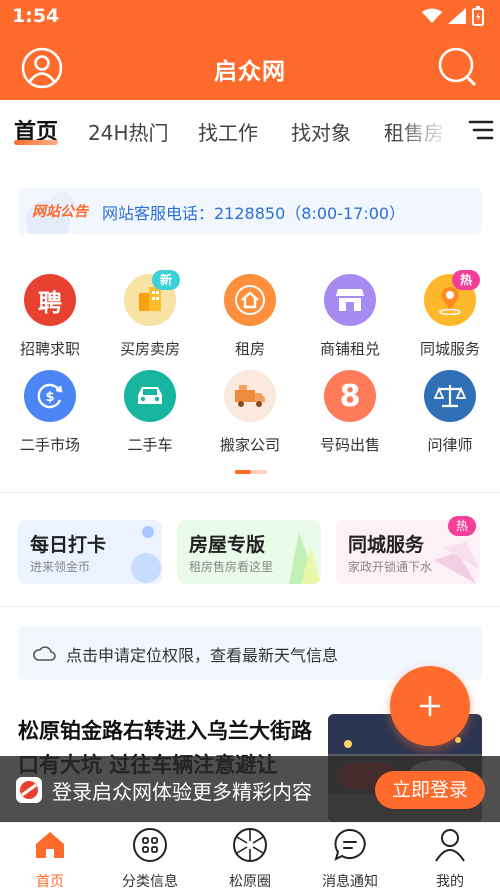 The height and width of the screenshot is (889, 500). I want to click on nav-label: 我的, so click(450, 881).